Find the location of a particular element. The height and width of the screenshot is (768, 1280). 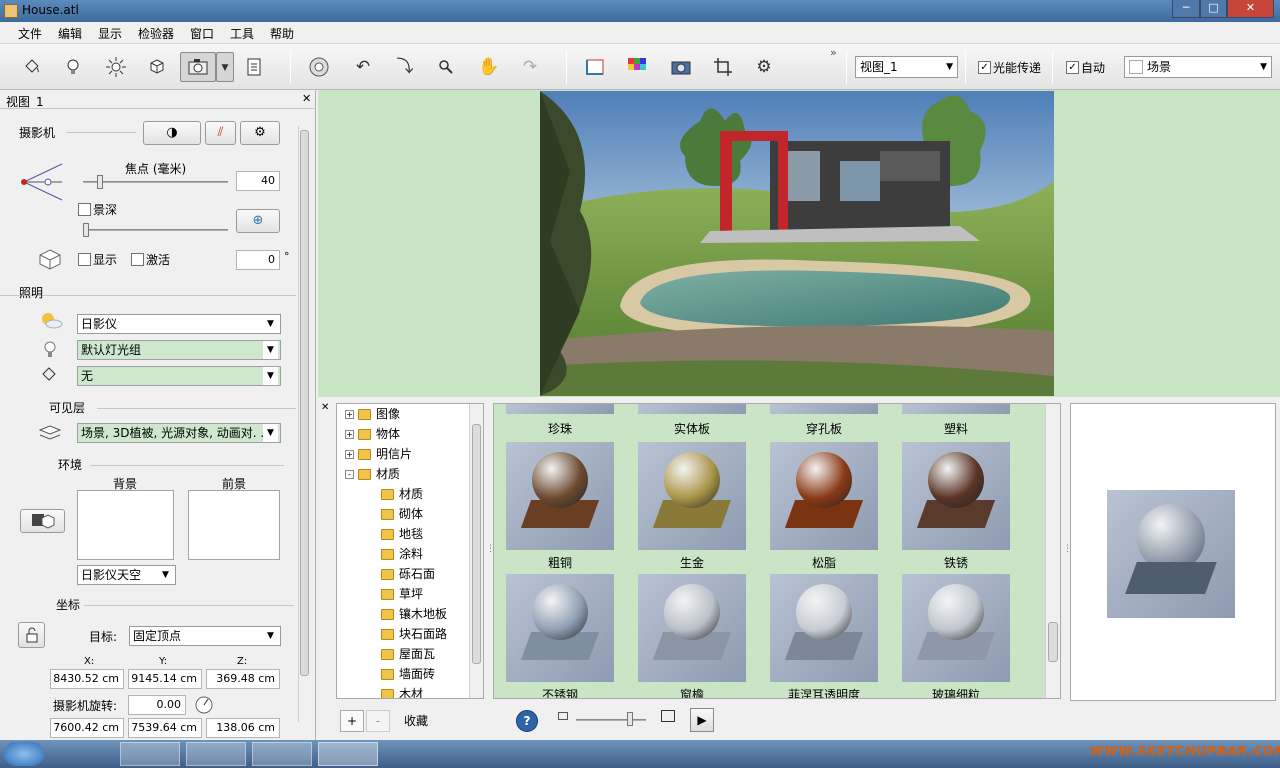

add-favorite-button: + is located at coordinates (352, 721).